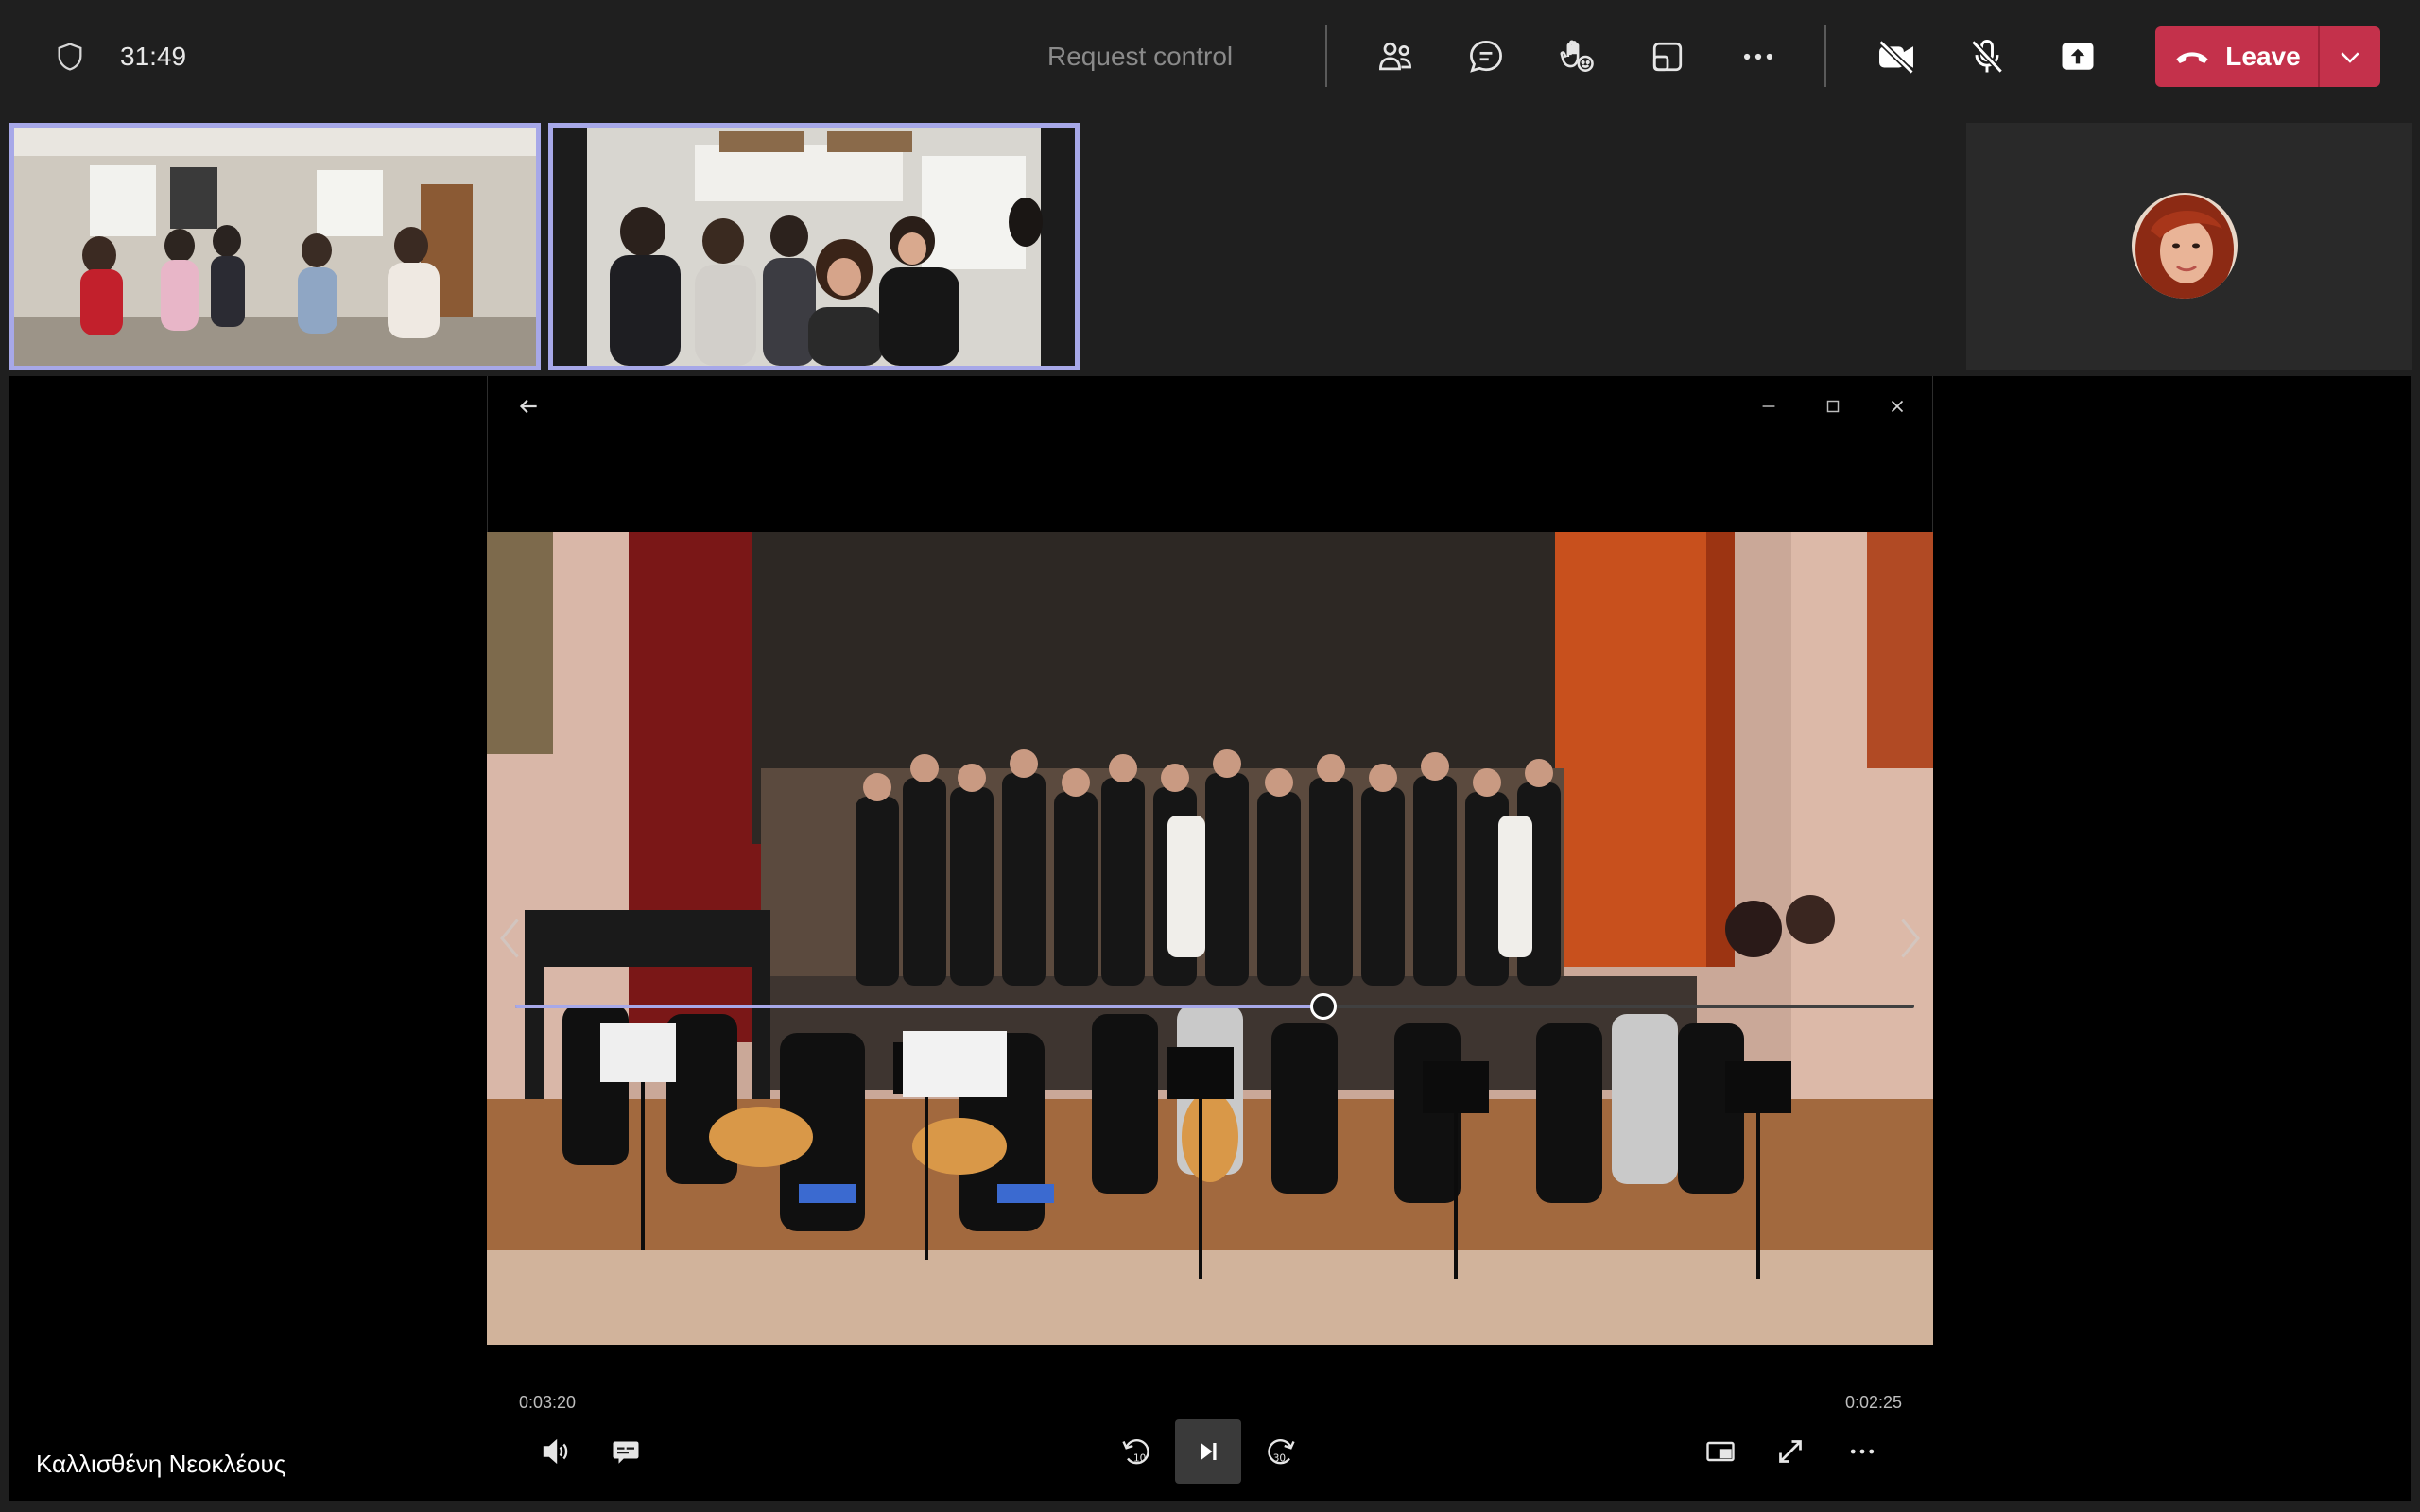  I want to click on current-time: 0:03:20, so click(548, 1402).